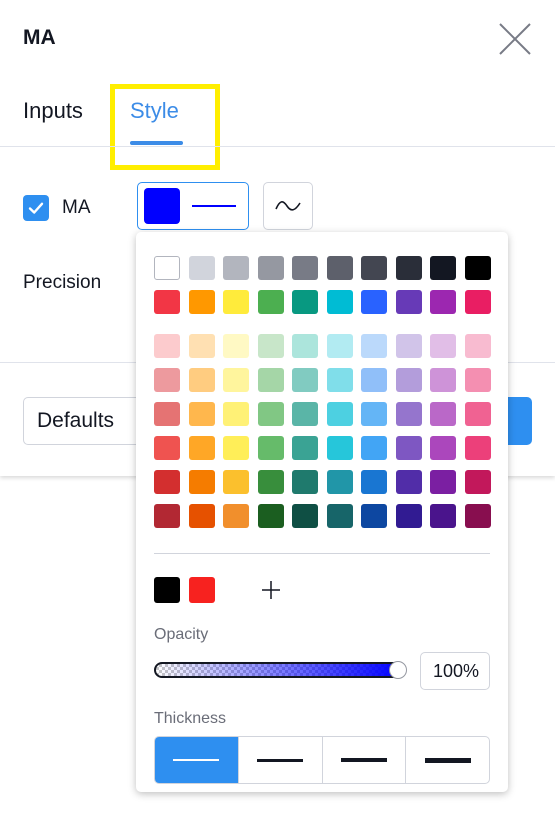 This screenshot has width=555, height=835. Describe the element at coordinates (193, 206) in the screenshot. I see `plot-color-button` at that location.